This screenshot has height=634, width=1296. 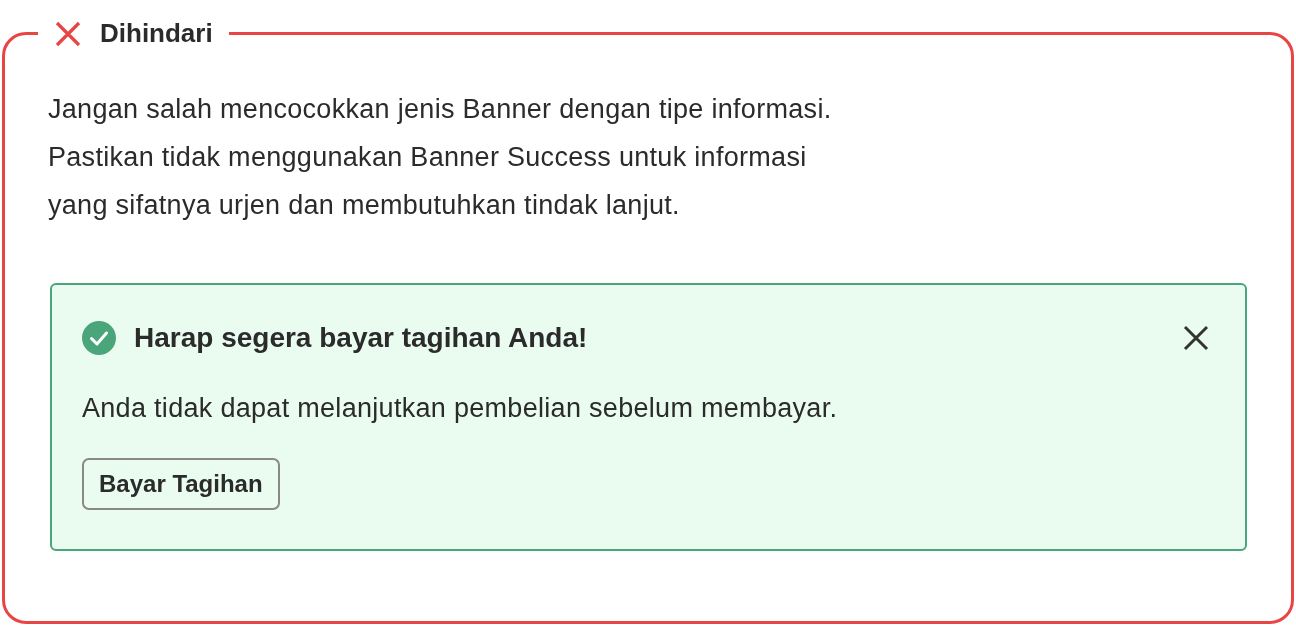 What do you see at coordinates (460, 408) in the screenshot?
I see `banner-message: Anda tidak dapat melanjutkan pembelian sebelum membayar.` at bounding box center [460, 408].